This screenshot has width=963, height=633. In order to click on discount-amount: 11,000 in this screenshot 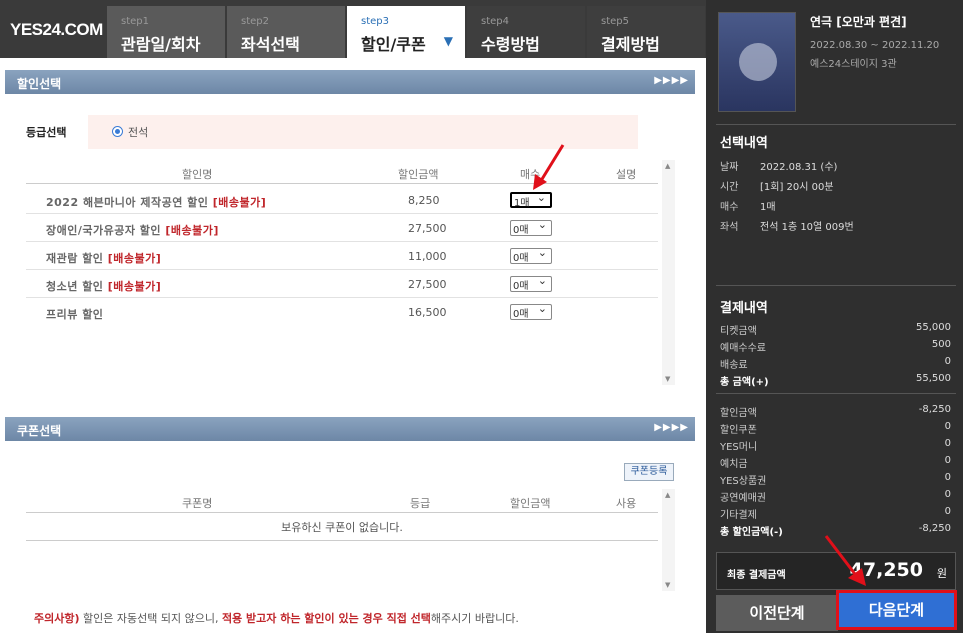, I will do `click(427, 256)`.